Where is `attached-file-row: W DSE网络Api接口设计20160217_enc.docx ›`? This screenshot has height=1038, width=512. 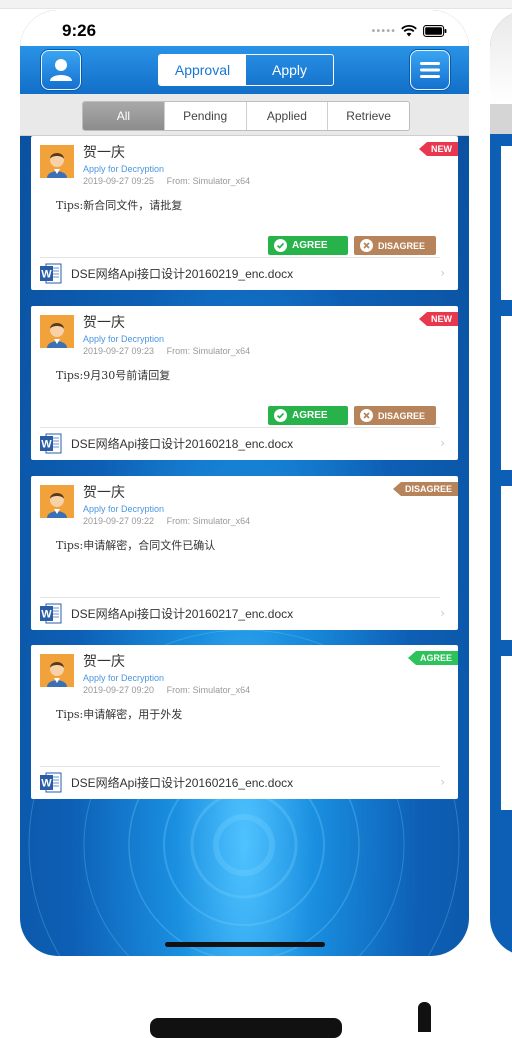
attached-file-row: W DSE网络Api接口设计20160217_enc.docx › is located at coordinates (242, 613).